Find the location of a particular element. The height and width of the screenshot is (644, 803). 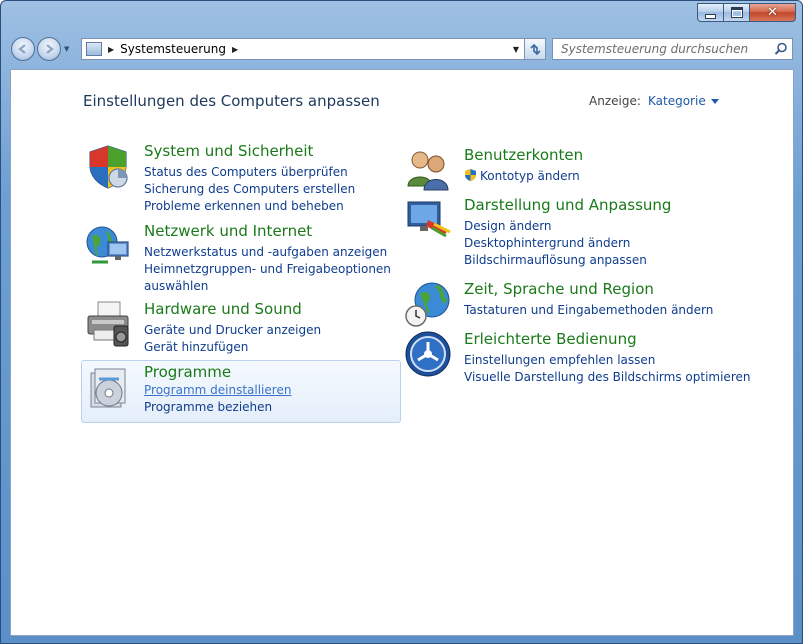

breadcrumb-chevron-icon: ▶ is located at coordinates (235, 49).